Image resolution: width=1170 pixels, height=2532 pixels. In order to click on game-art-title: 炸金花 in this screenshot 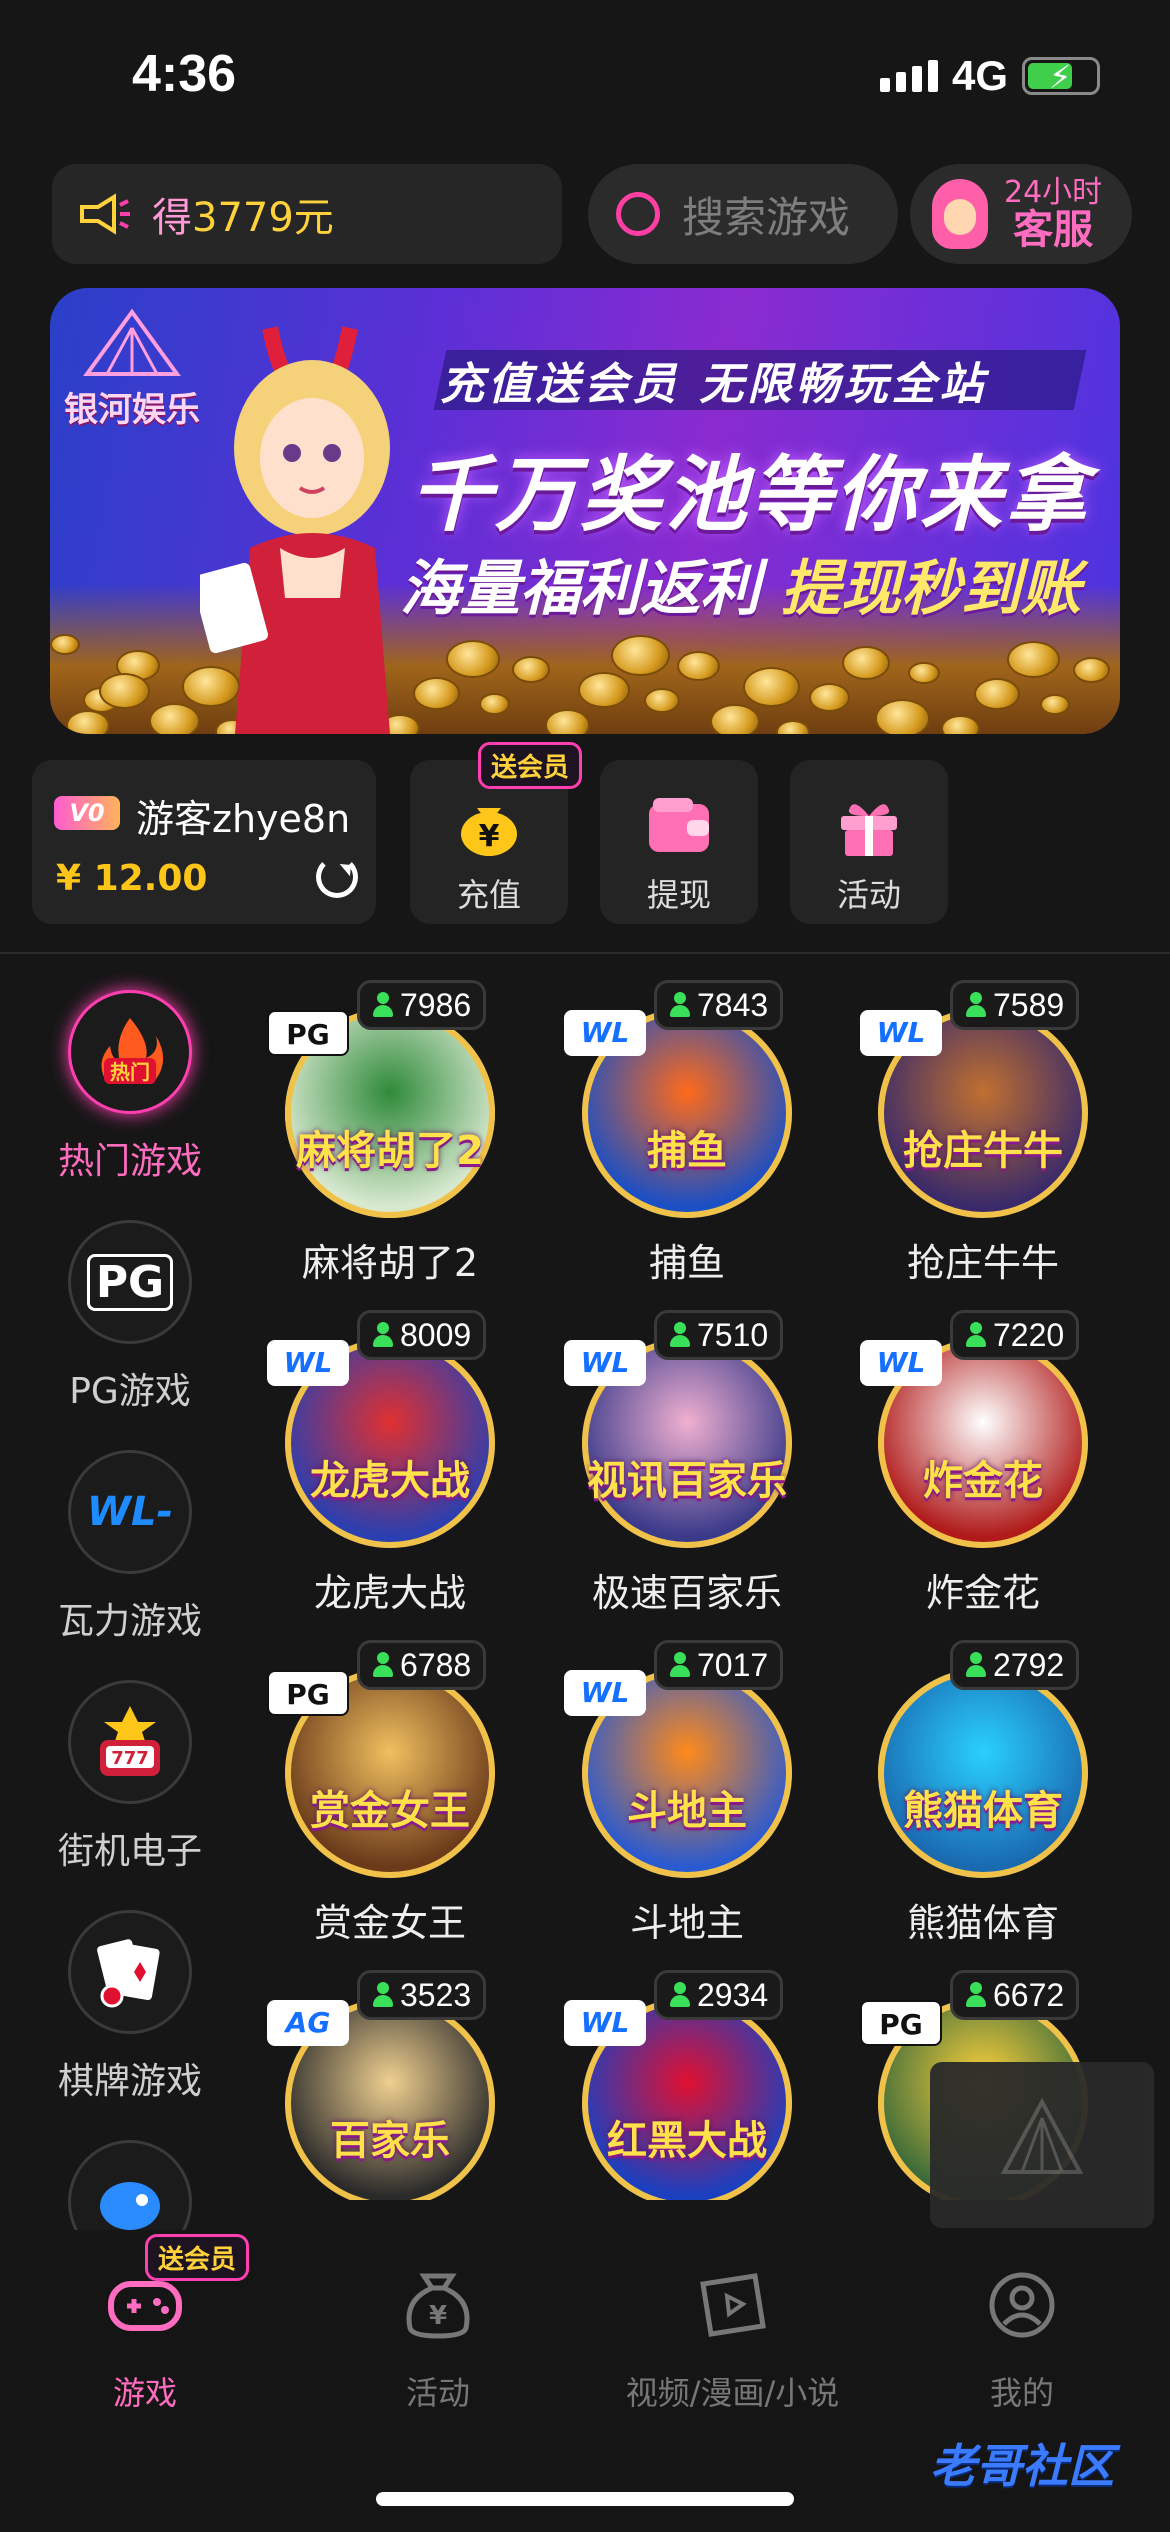, I will do `click(983, 1481)`.